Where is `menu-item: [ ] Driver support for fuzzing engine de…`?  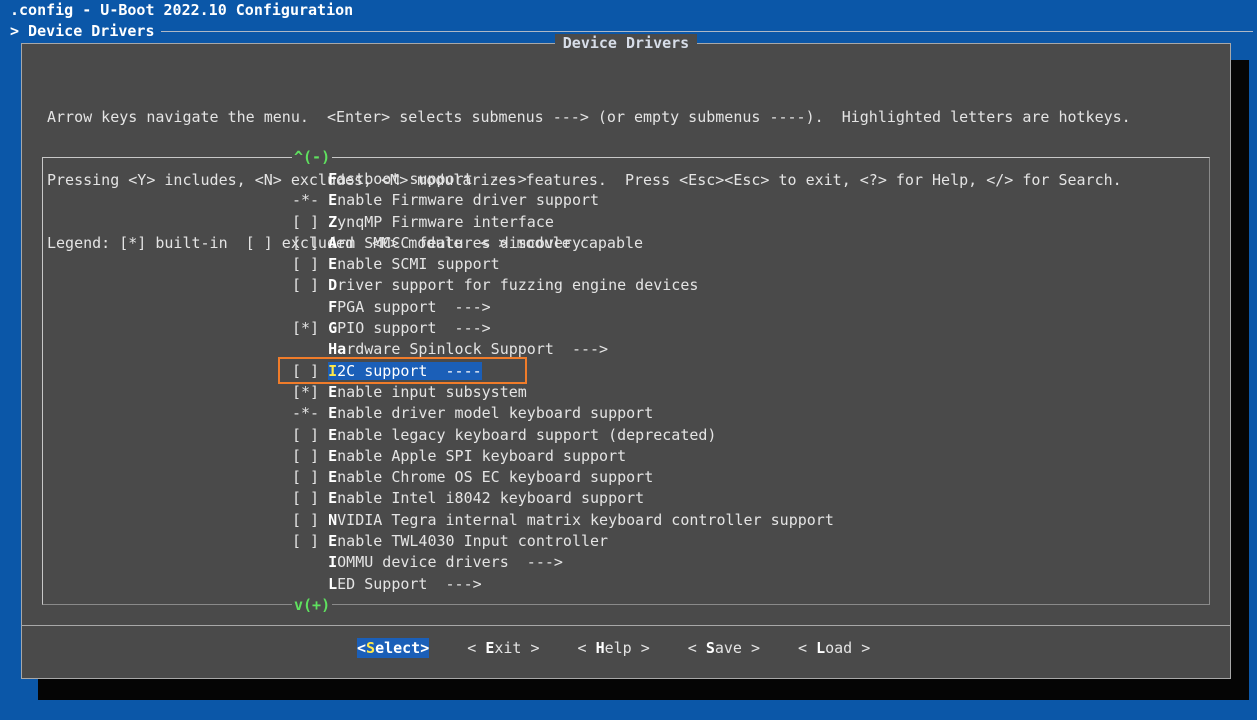
menu-item: [ ] Driver support for fuzzing engine de… is located at coordinates (563, 285).